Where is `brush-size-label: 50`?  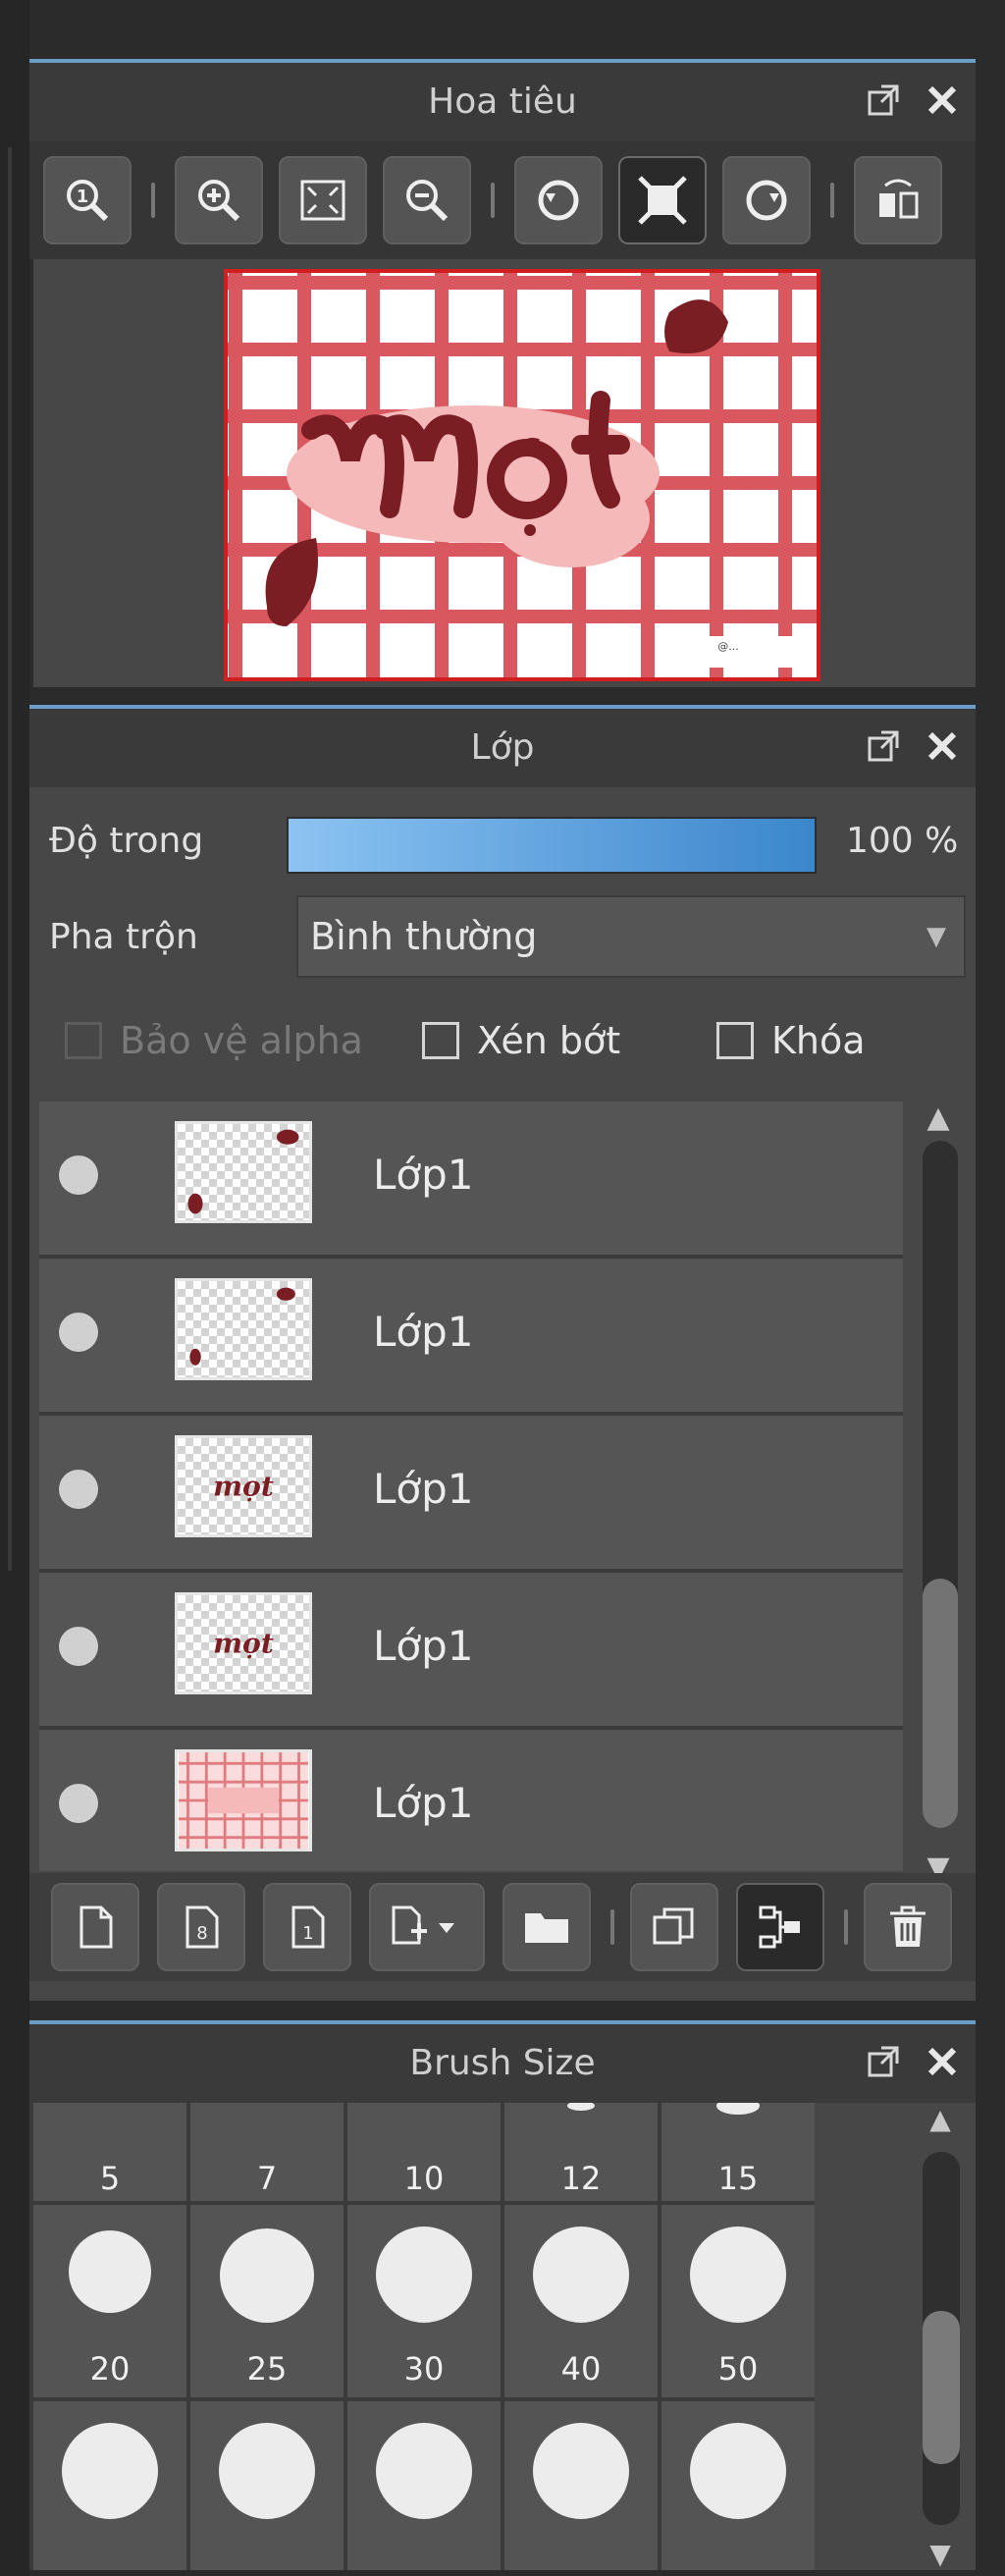
brush-size-label: 50 is located at coordinates (738, 2369).